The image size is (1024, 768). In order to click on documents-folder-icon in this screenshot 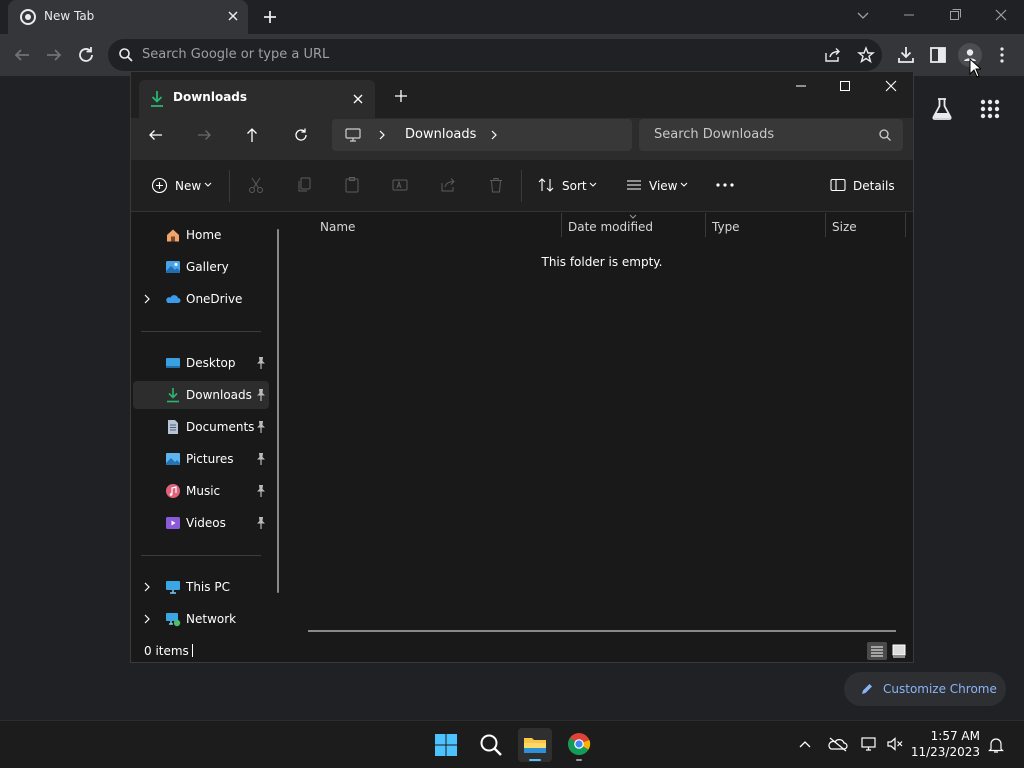, I will do `click(173, 427)`.